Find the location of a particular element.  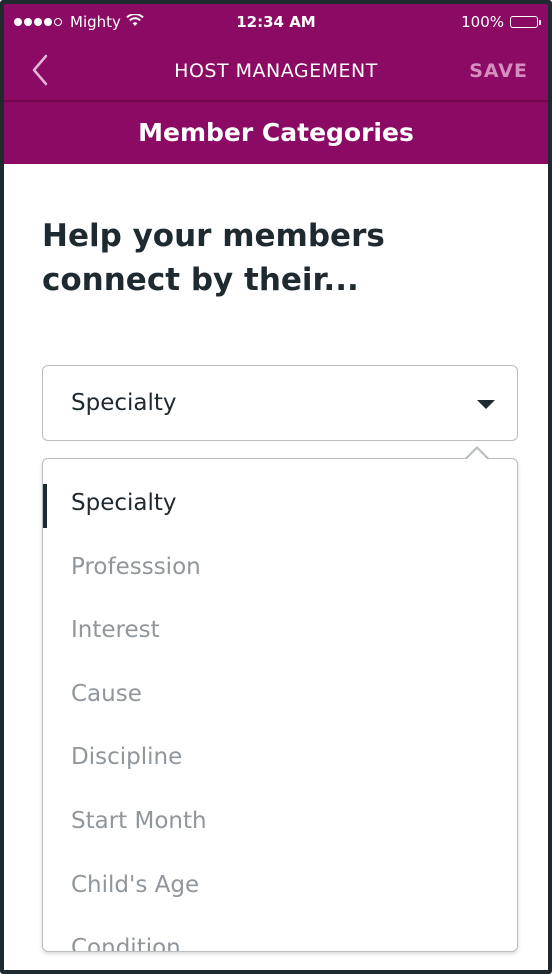

select-value: Specialty is located at coordinates (124, 403).